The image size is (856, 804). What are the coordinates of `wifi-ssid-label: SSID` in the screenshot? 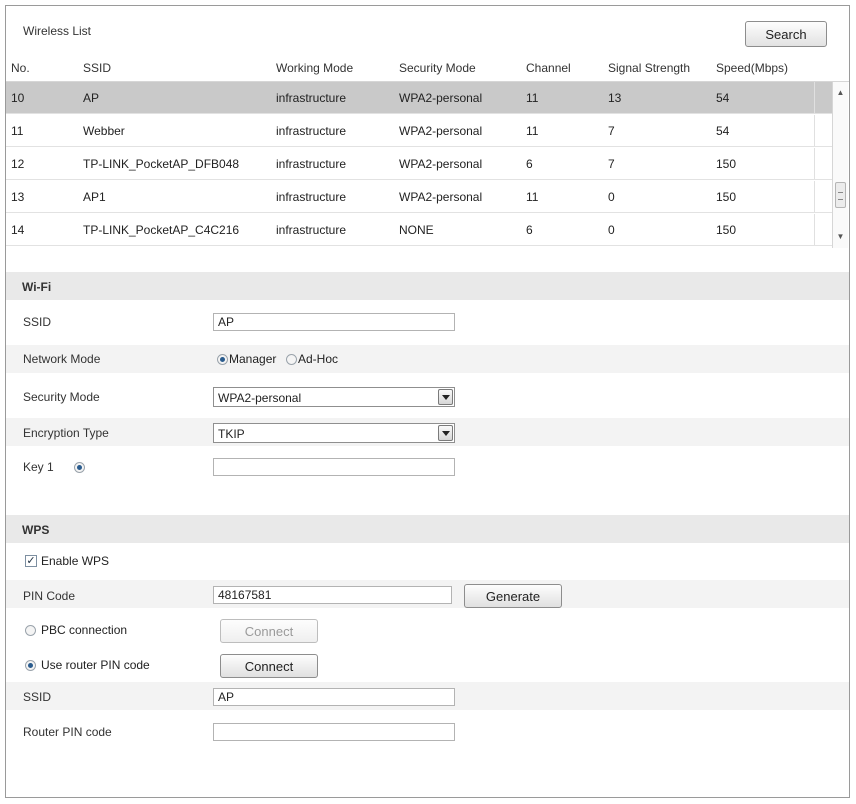 It's located at (37, 322).